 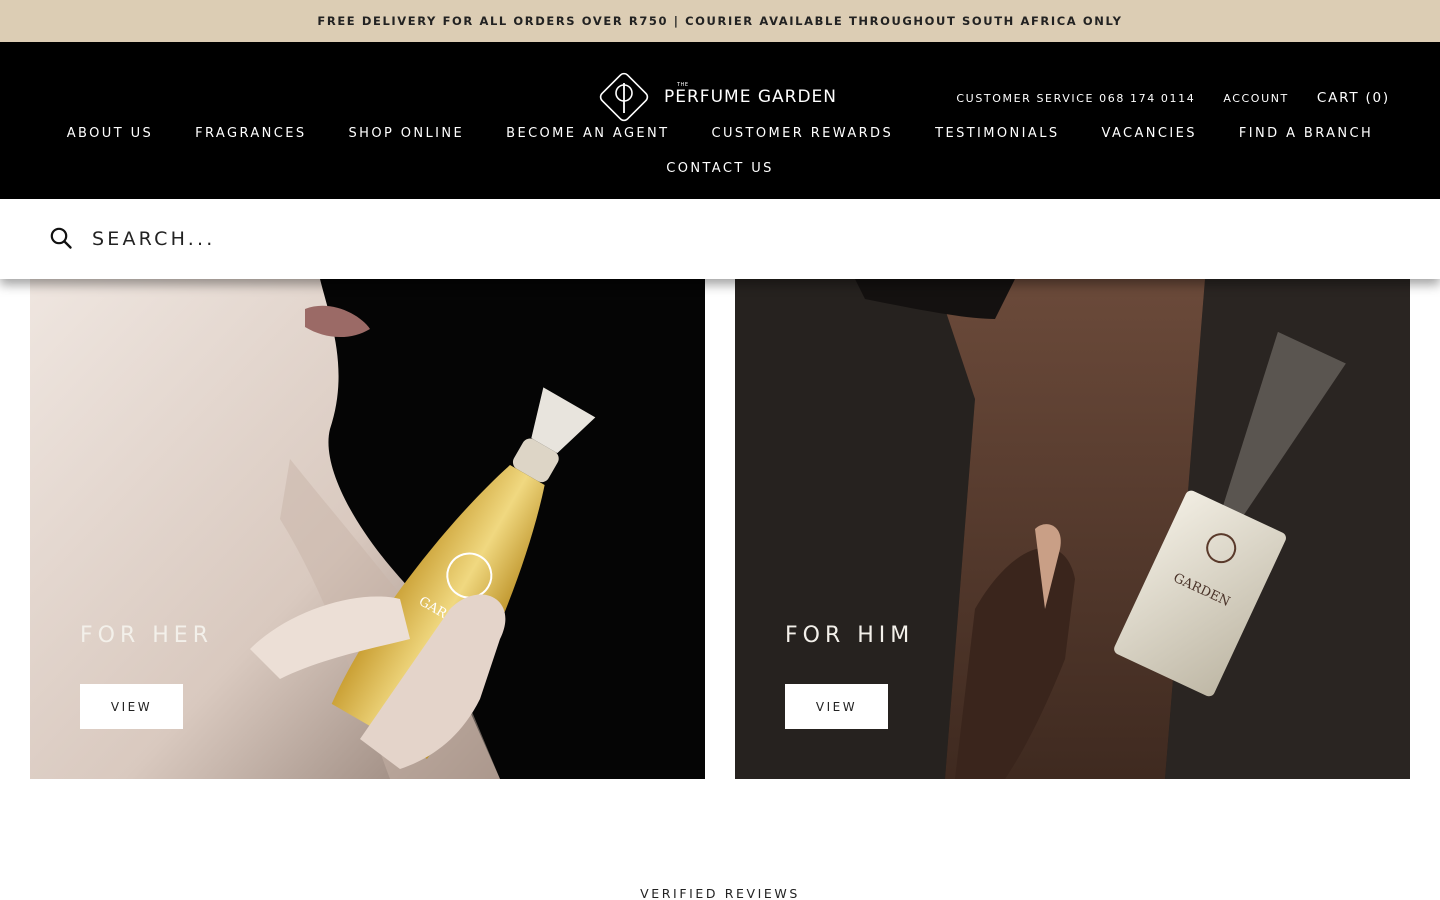 What do you see at coordinates (997, 133) in the screenshot?
I see `nav-item-testimonials: TESTIMONIALS` at bounding box center [997, 133].